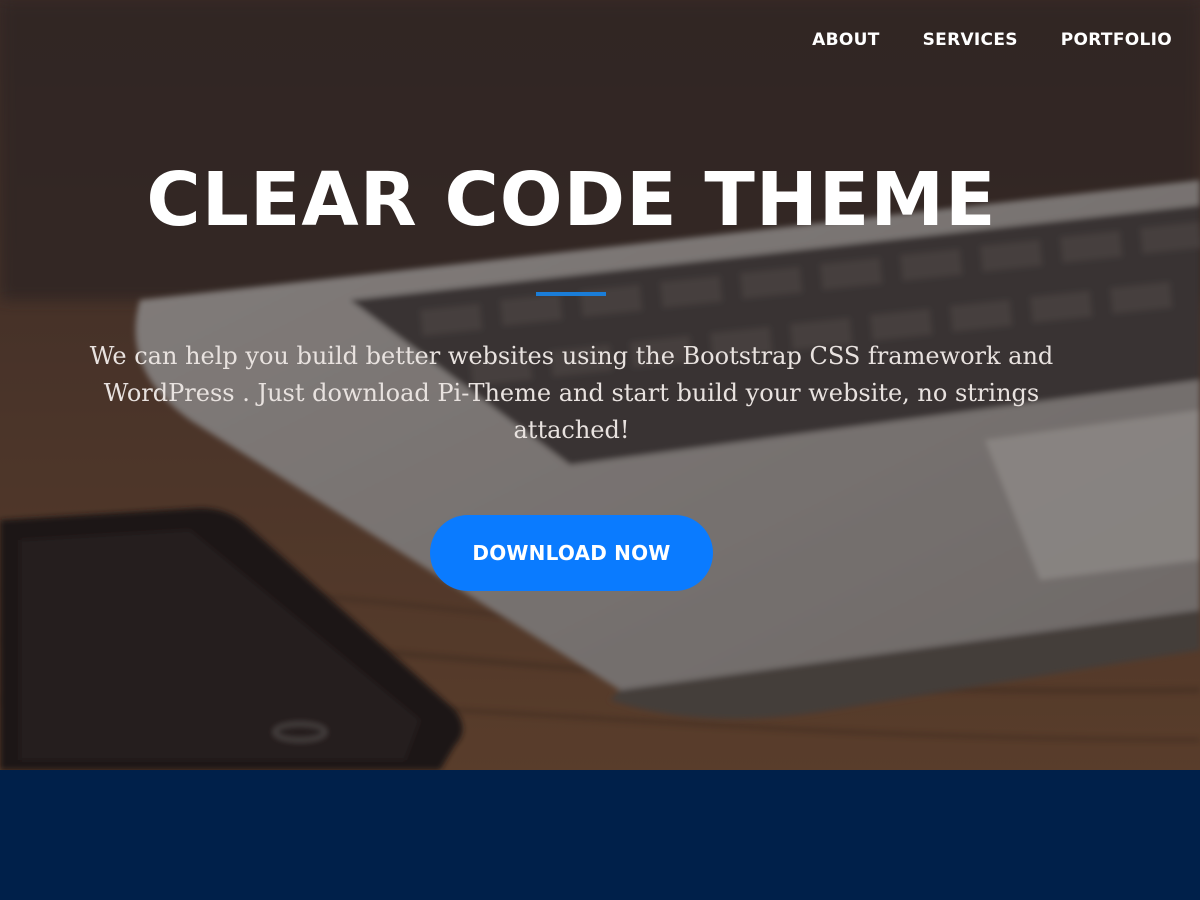  What do you see at coordinates (571, 200) in the screenshot?
I see `hero-title: CLEAR CODE THEME` at bounding box center [571, 200].